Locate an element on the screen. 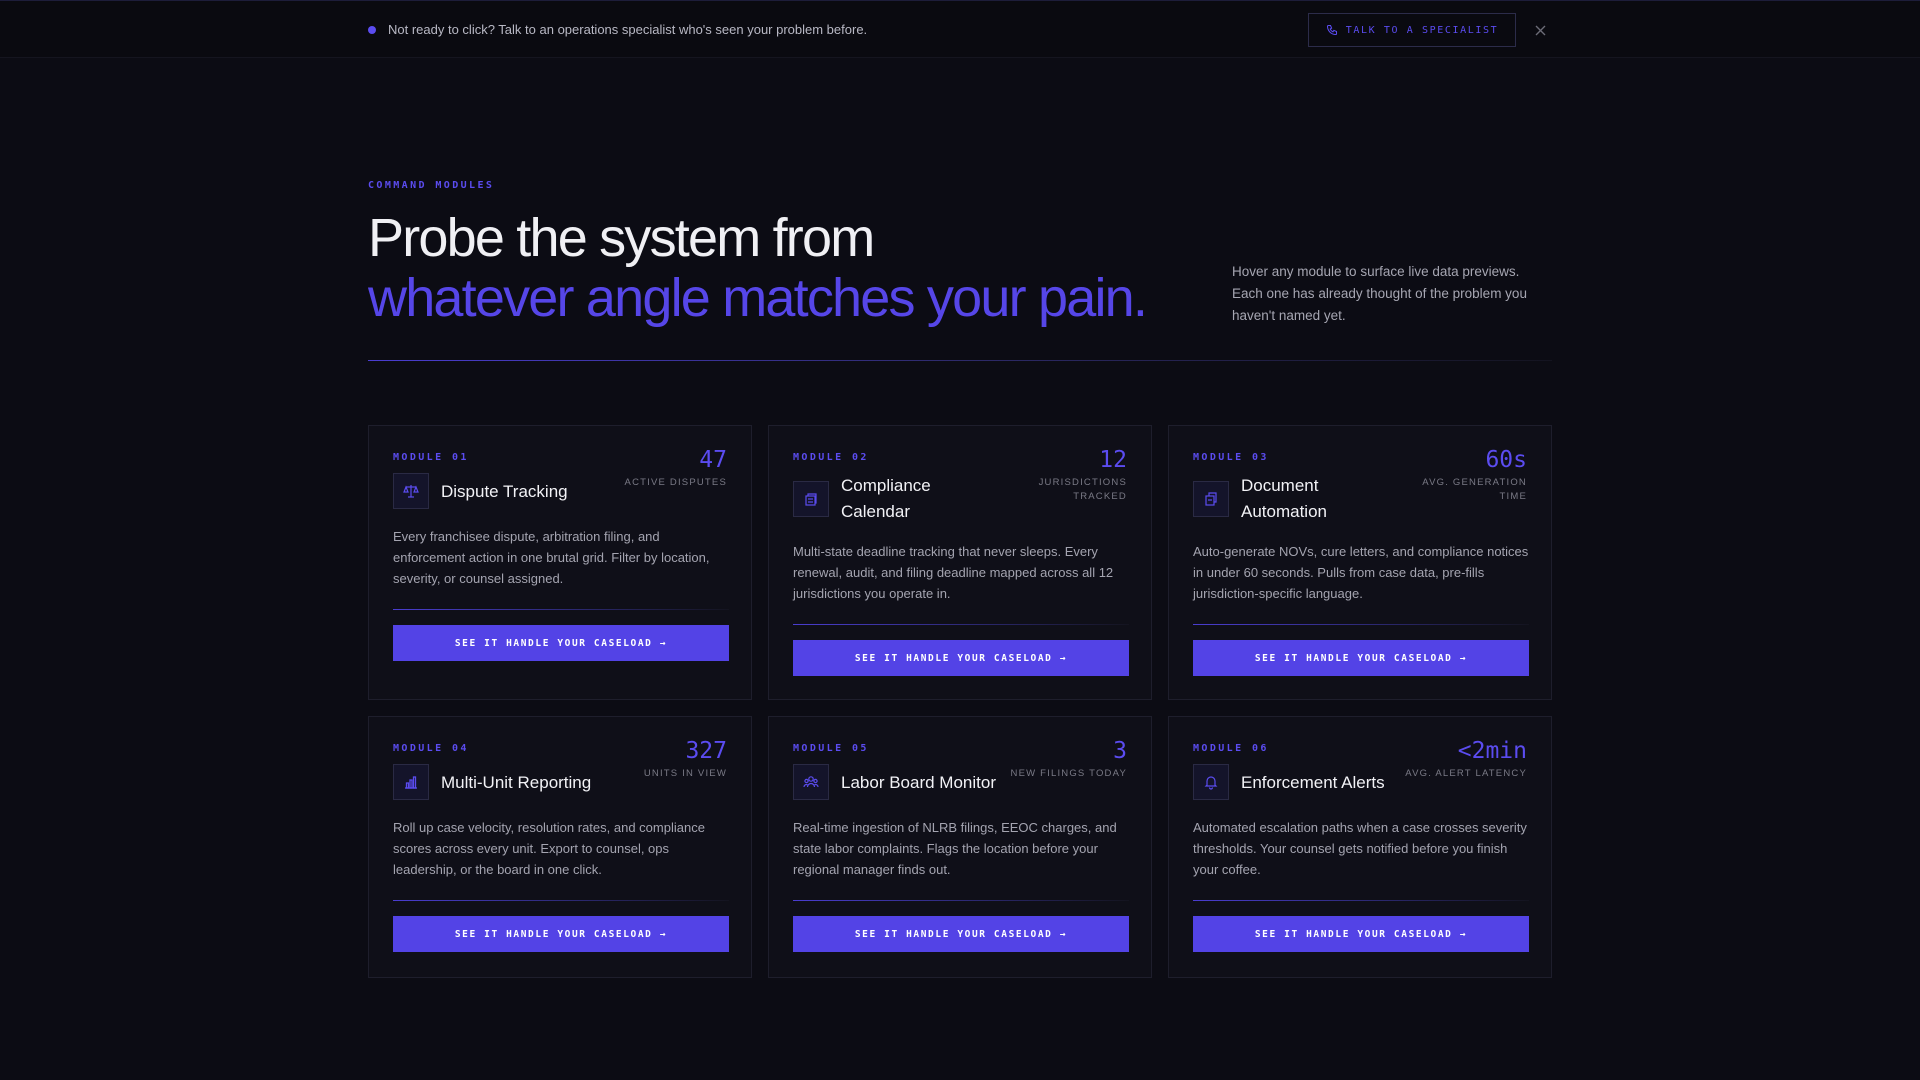  stat-value: 47 is located at coordinates (713, 460).